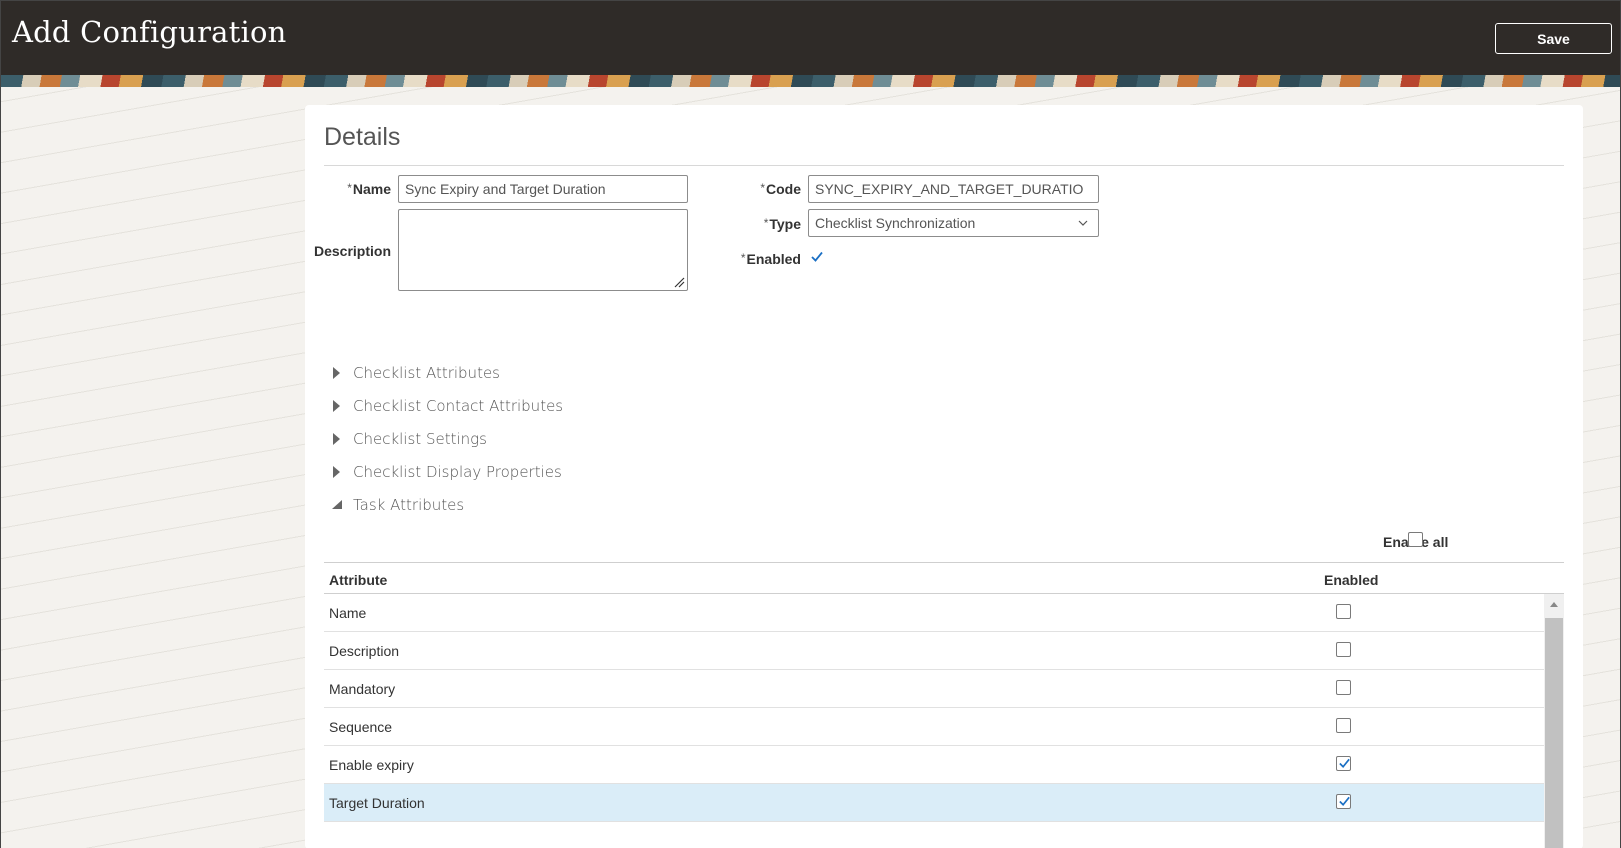 The width and height of the screenshot is (1621, 848). I want to click on table-row: Enable expiry, so click(934, 765).